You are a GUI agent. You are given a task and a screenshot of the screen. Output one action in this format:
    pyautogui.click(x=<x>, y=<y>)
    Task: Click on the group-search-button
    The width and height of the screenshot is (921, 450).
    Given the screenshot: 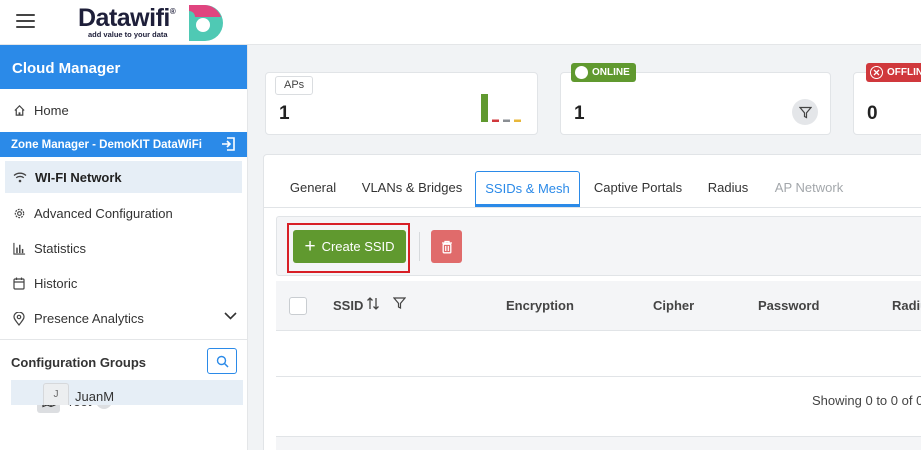 What is the action you would take?
    pyautogui.click(x=222, y=361)
    